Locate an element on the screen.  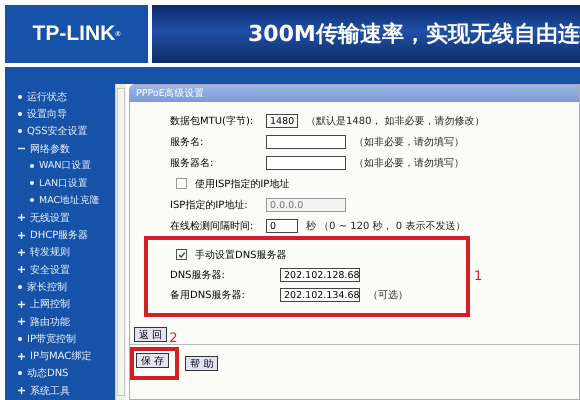
field-label: 服务器名: is located at coordinates (192, 163).